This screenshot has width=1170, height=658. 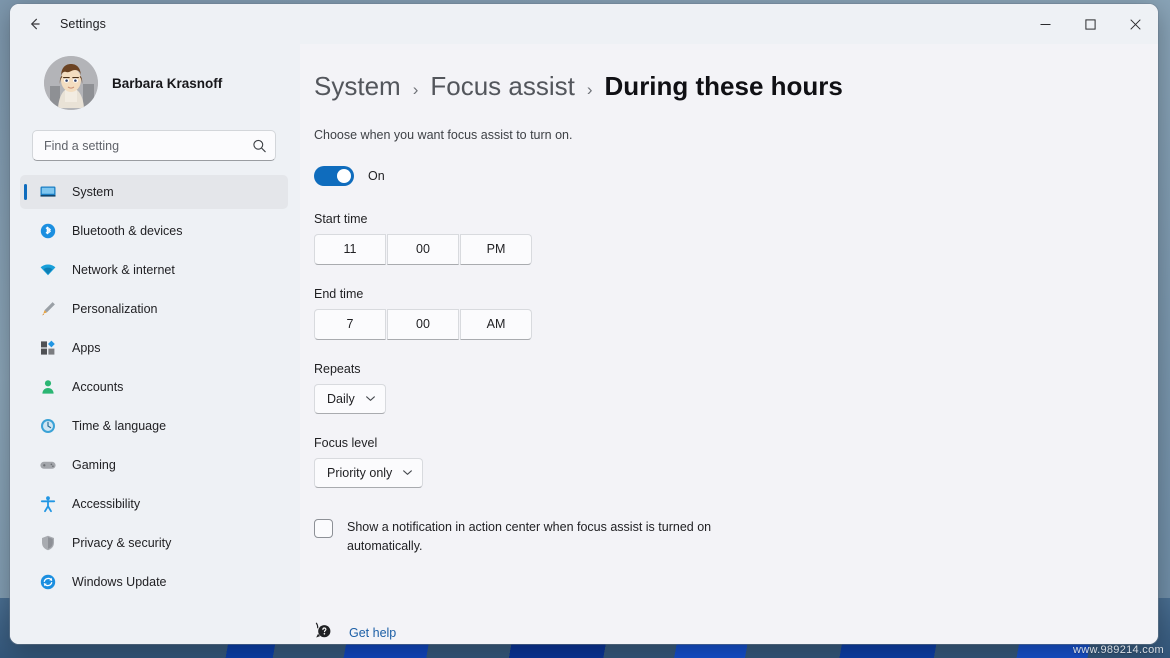 What do you see at coordinates (48, 309) in the screenshot?
I see `paintbrush-icon` at bounding box center [48, 309].